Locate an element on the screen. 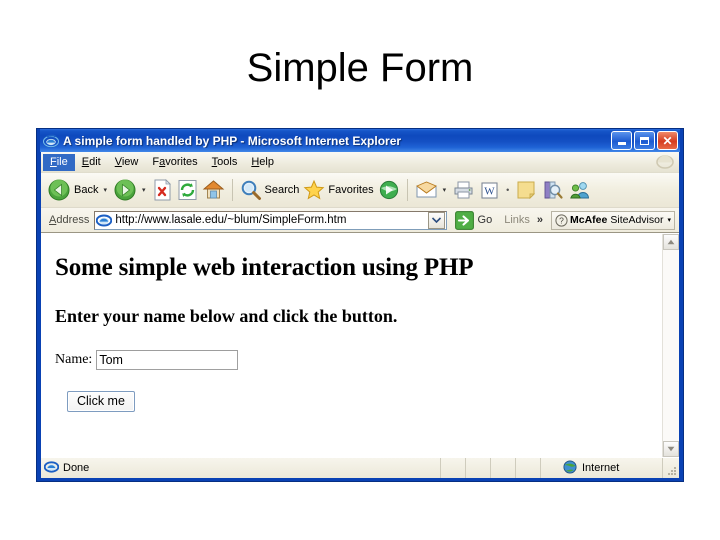 Image resolution: width=720 pixels, height=540 pixels. question-mark-icon: ? is located at coordinates (561, 220).